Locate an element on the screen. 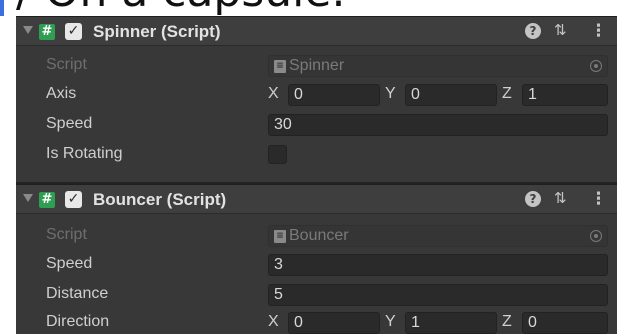  script-row: Script ≡ Spinner is located at coordinates (316, 66).